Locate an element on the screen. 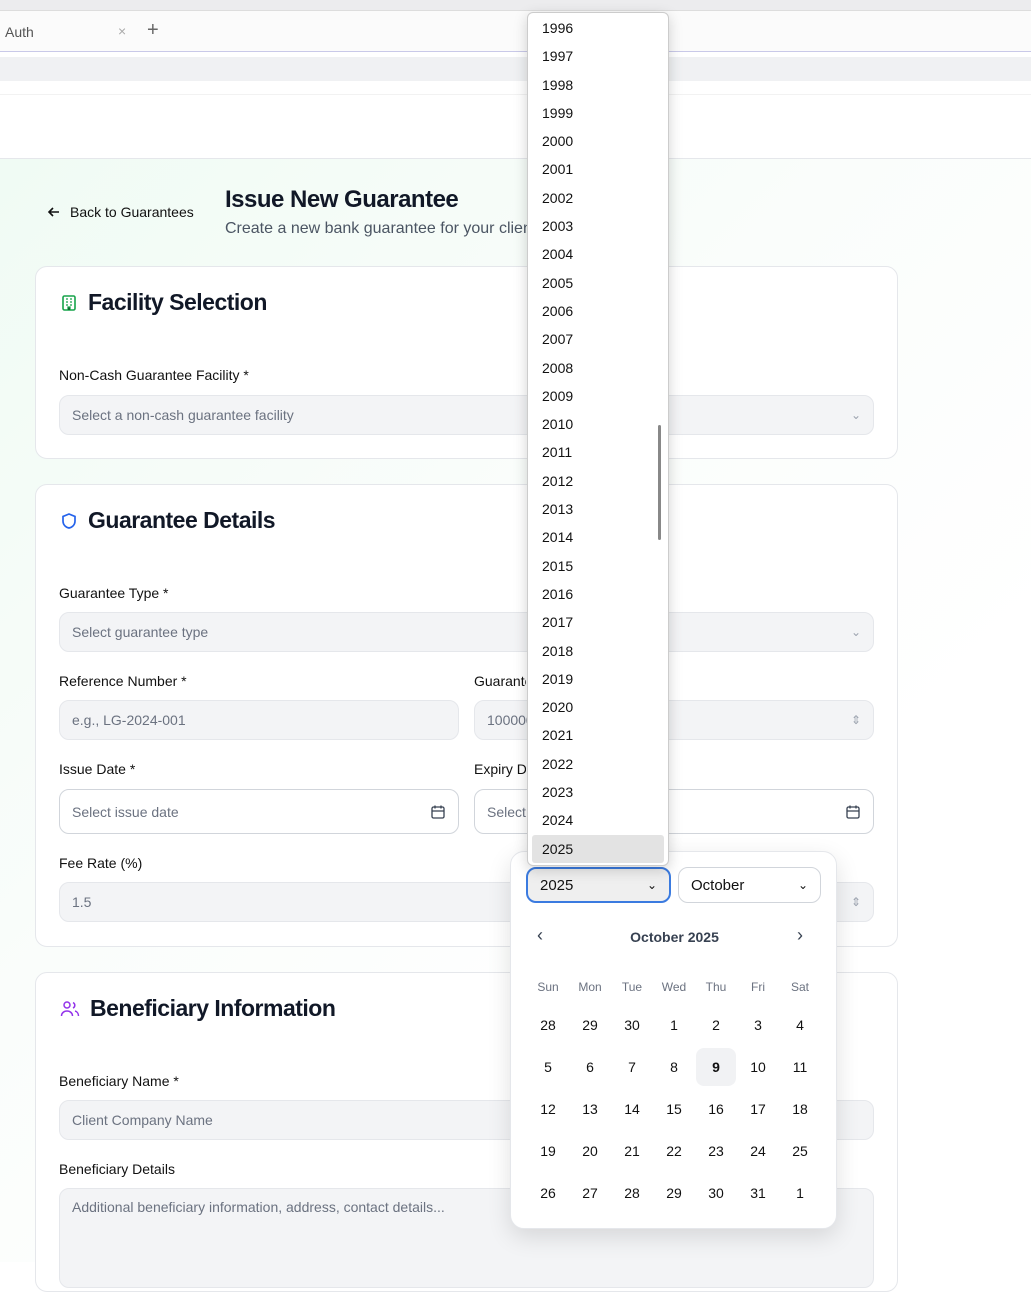 The width and height of the screenshot is (1031, 1292). year-option: 2003 is located at coordinates (598, 226).